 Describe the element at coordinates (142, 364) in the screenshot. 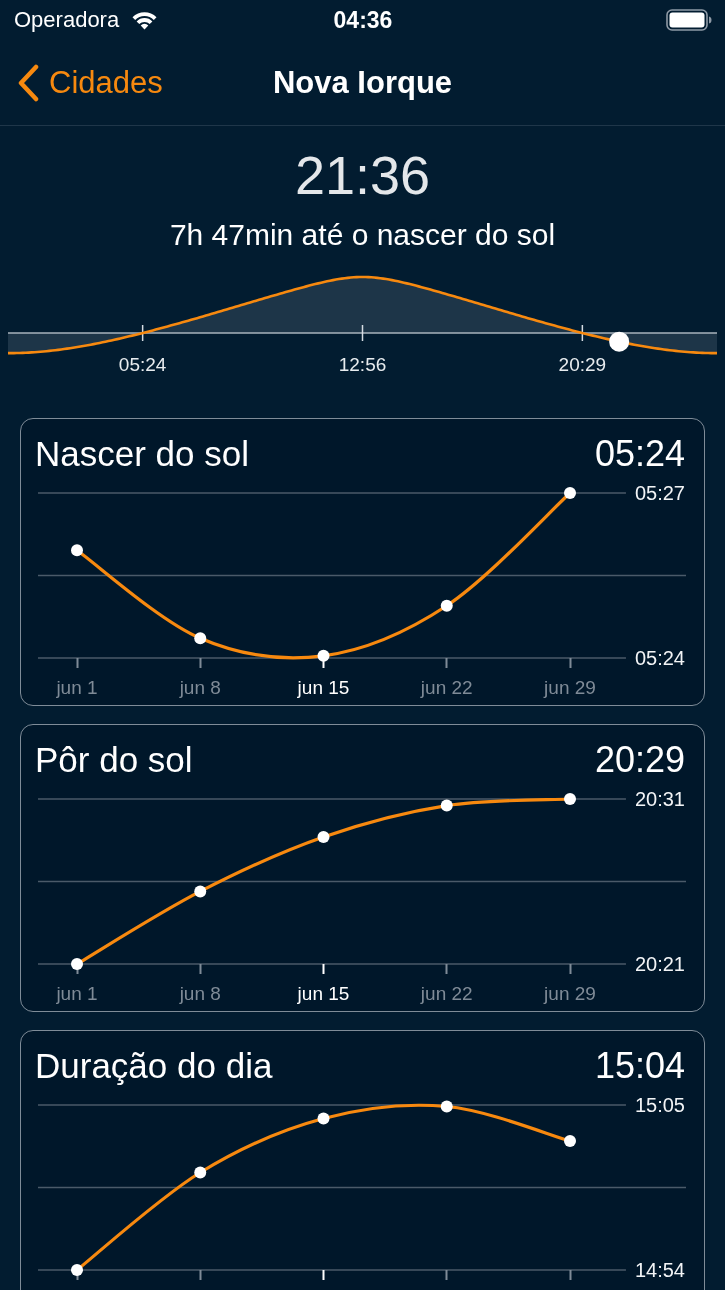

I see `time-label: 05:24` at that location.